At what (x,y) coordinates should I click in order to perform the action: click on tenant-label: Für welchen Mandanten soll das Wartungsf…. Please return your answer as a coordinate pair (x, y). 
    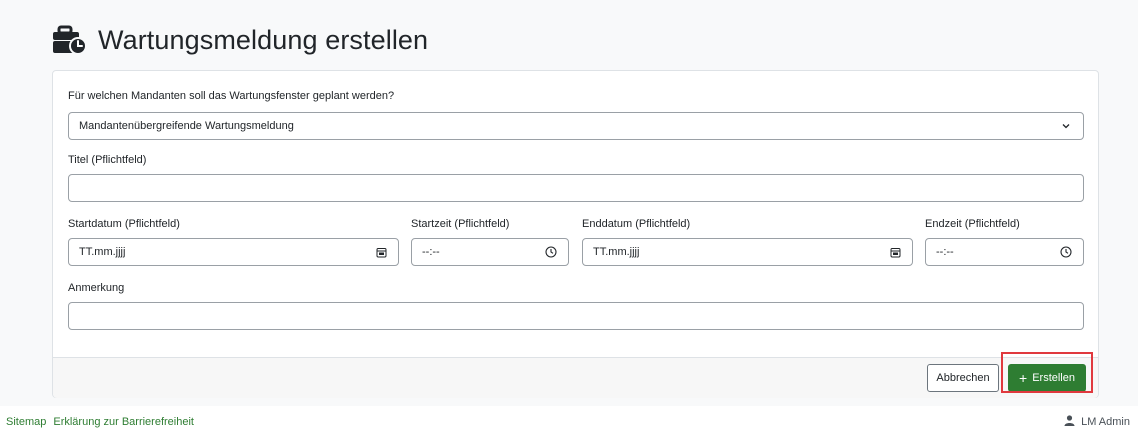
    Looking at the image, I should click on (231, 96).